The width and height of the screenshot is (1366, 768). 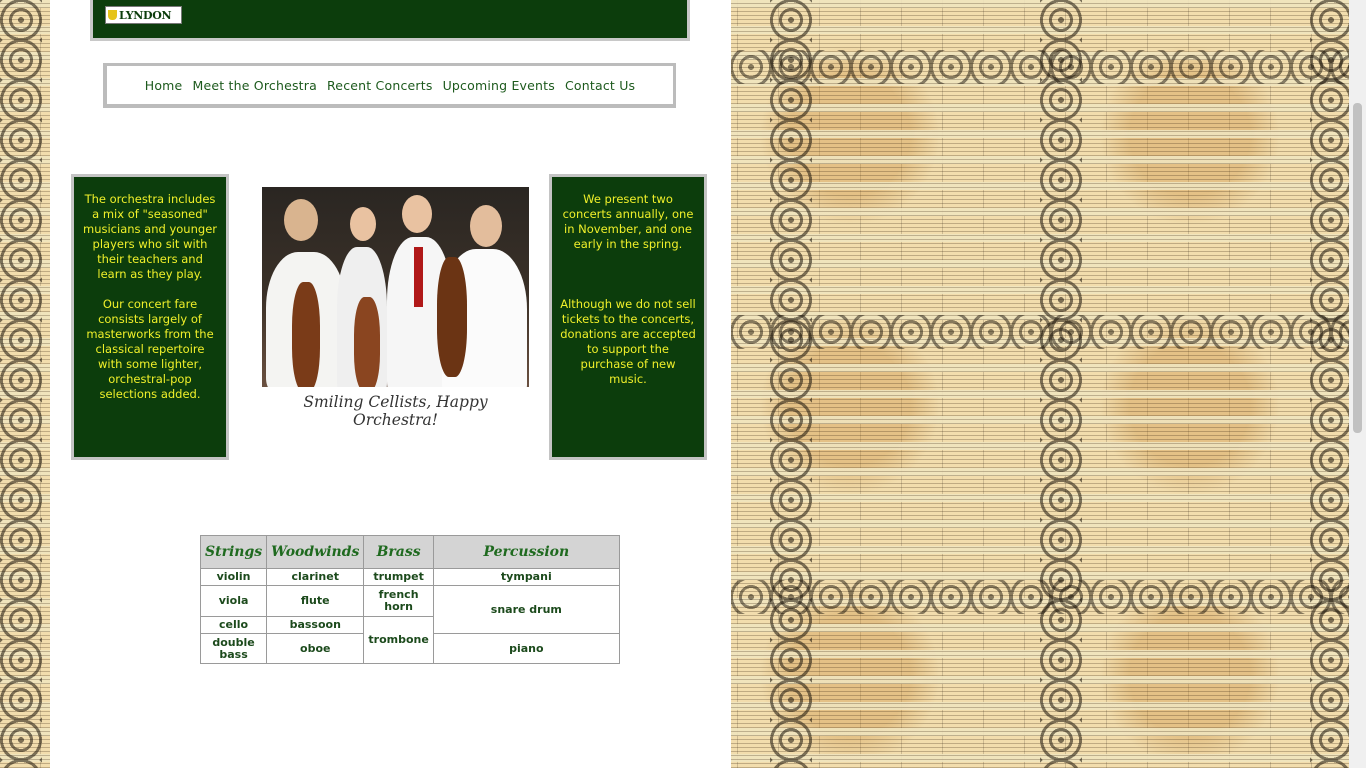 What do you see at coordinates (526, 648) in the screenshot?
I see `table-cell: piano` at bounding box center [526, 648].